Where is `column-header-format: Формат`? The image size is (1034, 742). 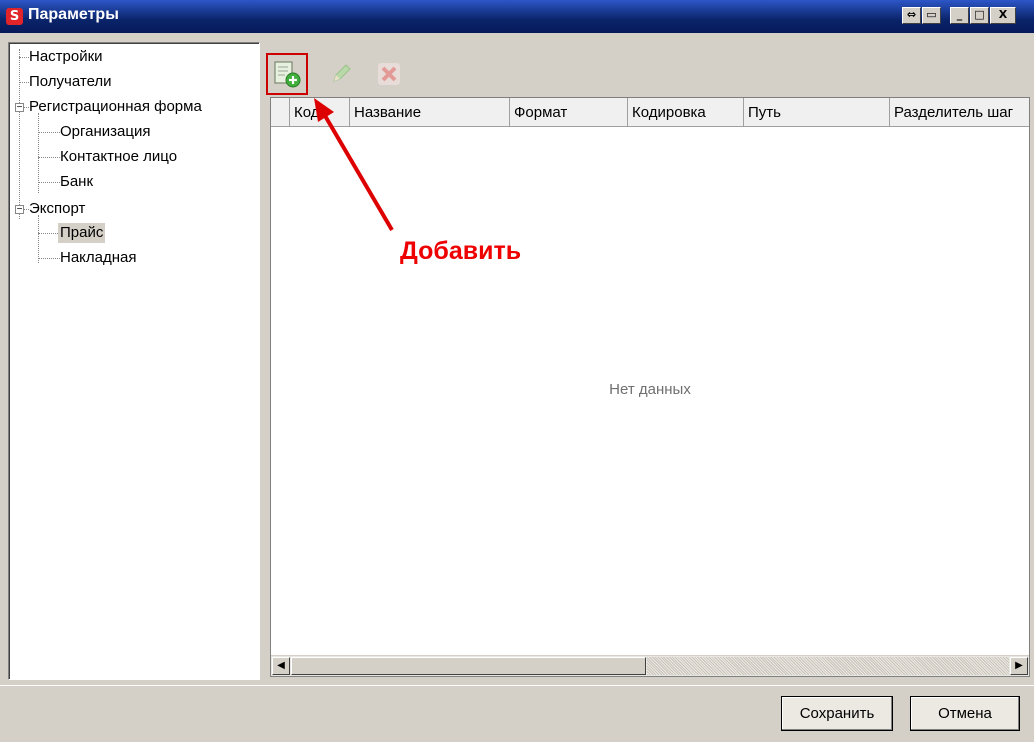 column-header-format: Формат is located at coordinates (568, 112).